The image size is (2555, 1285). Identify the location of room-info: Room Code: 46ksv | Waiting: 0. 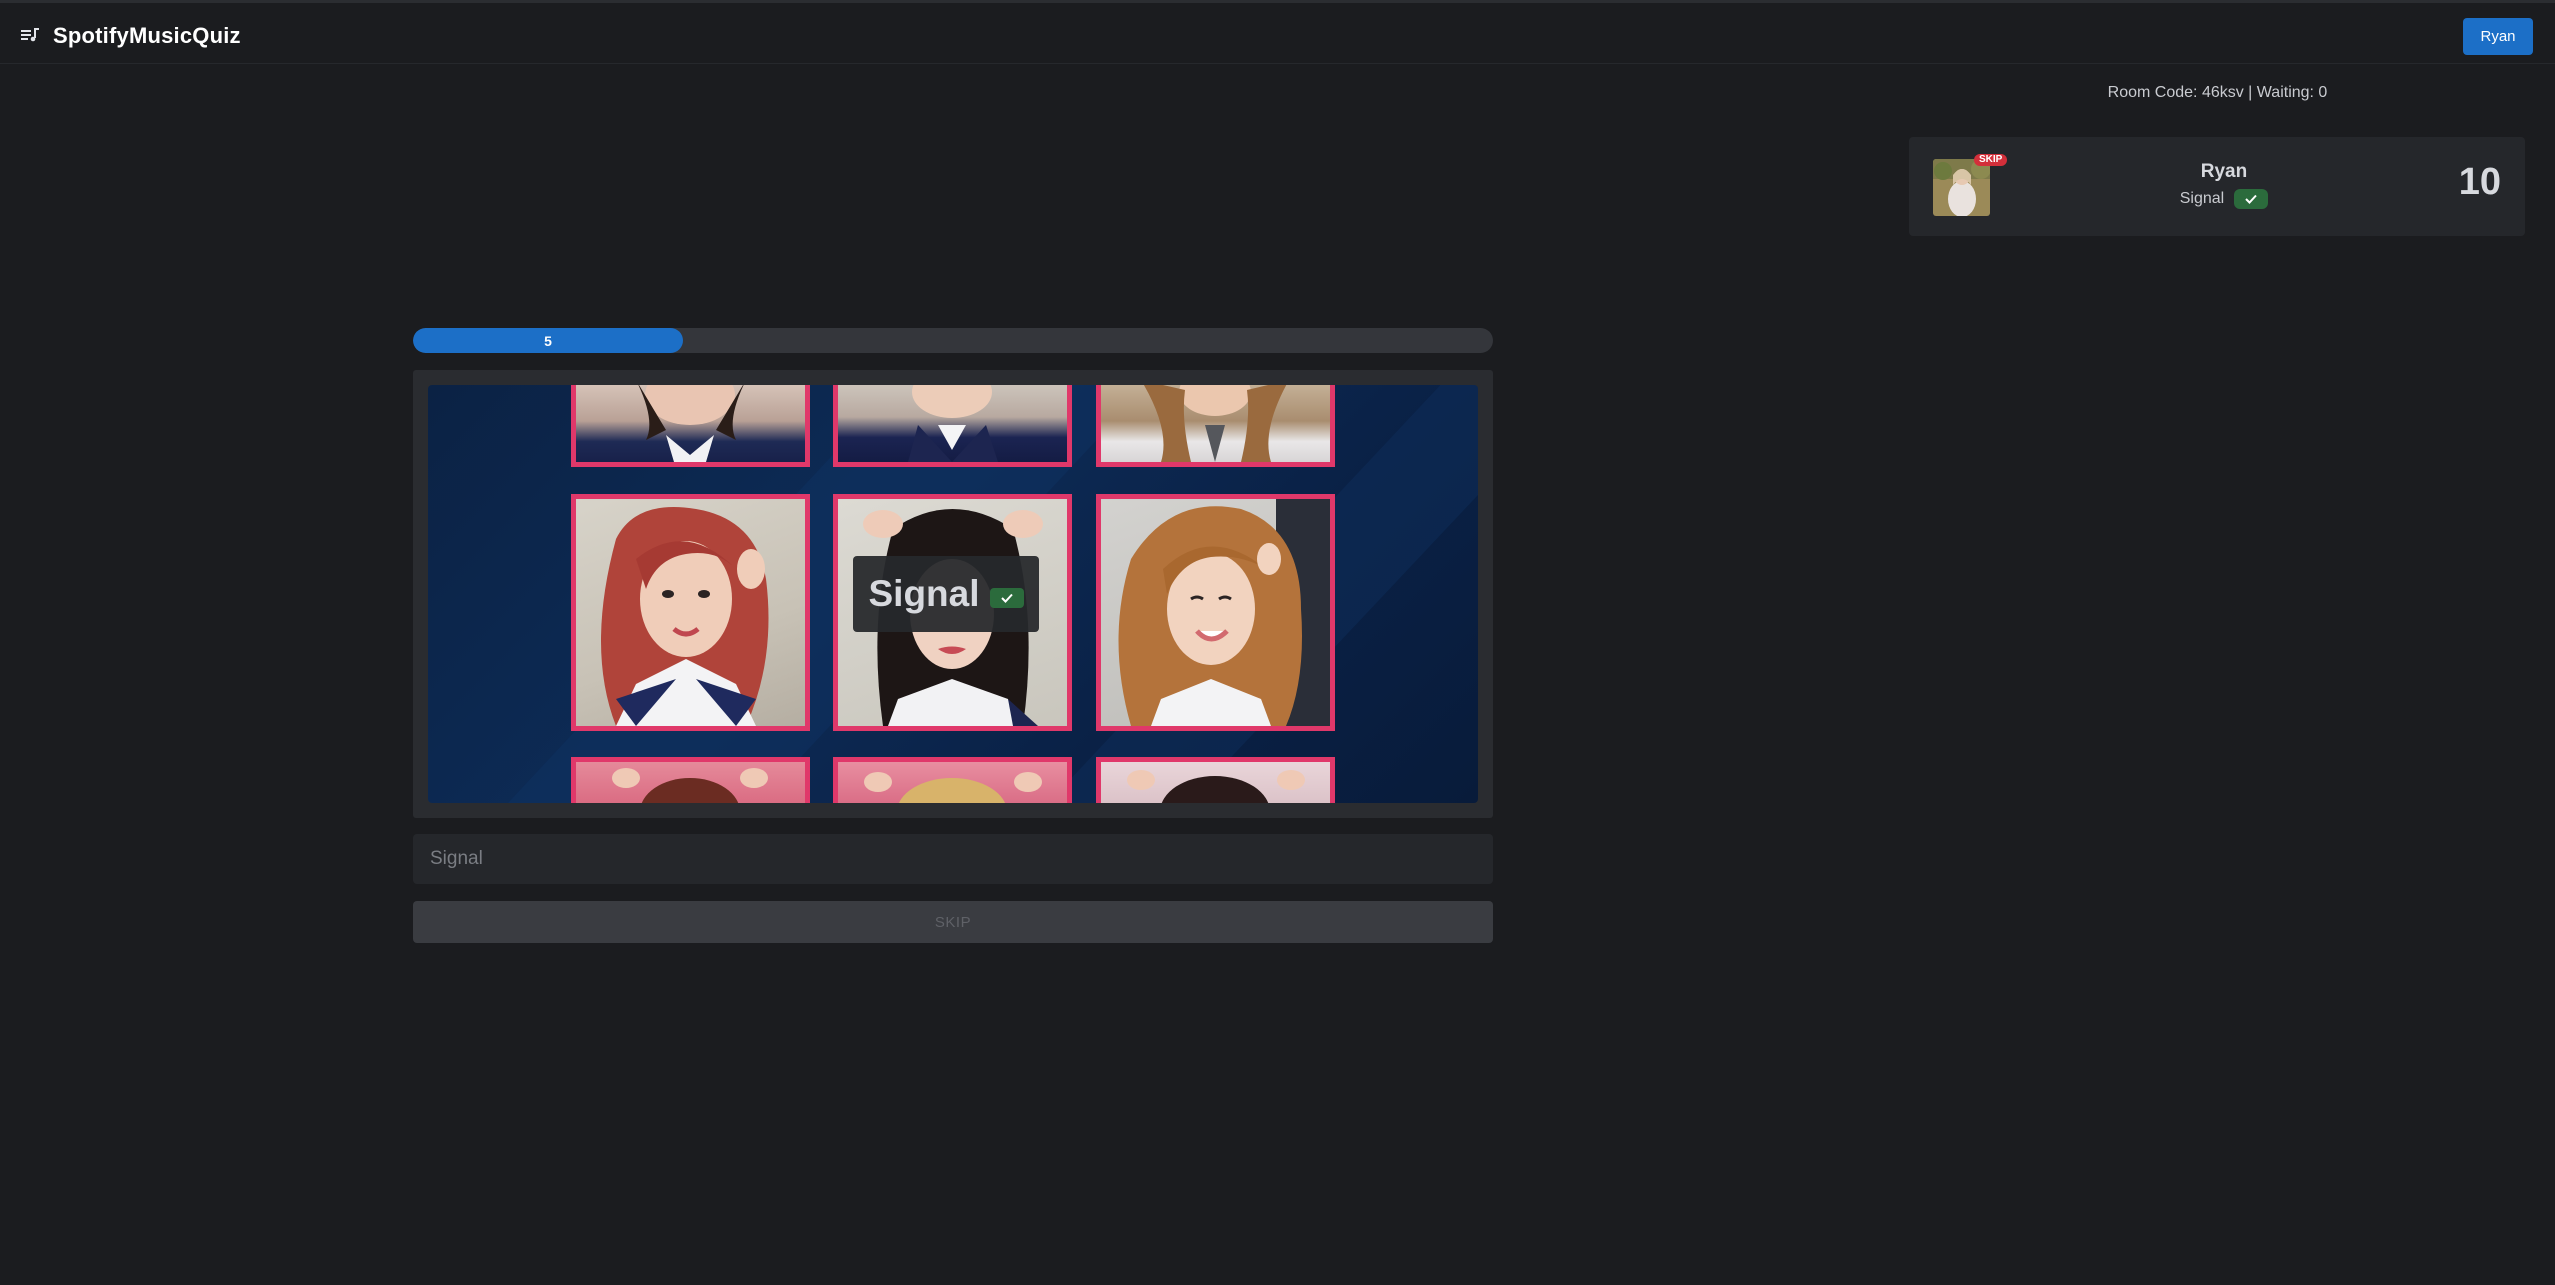
(2217, 92).